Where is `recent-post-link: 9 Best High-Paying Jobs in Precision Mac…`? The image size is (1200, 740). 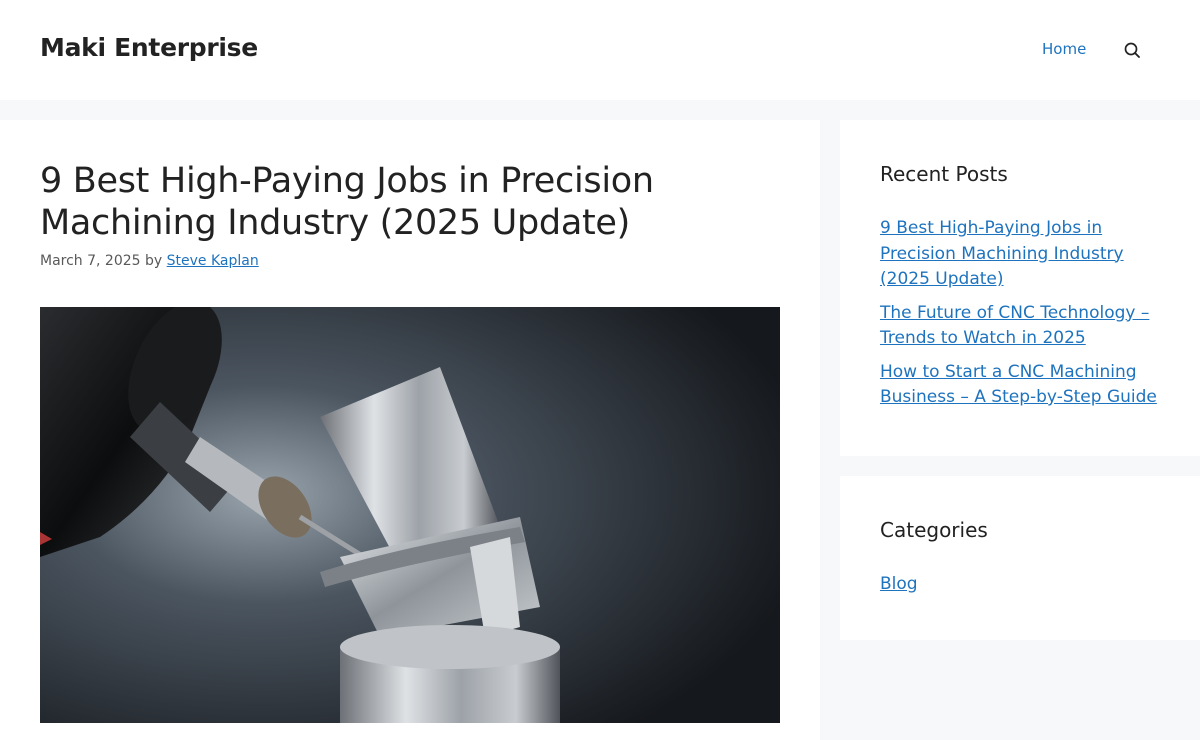 recent-post-link: 9 Best High-Paying Jobs in Precision Mac… is located at coordinates (1002, 253).